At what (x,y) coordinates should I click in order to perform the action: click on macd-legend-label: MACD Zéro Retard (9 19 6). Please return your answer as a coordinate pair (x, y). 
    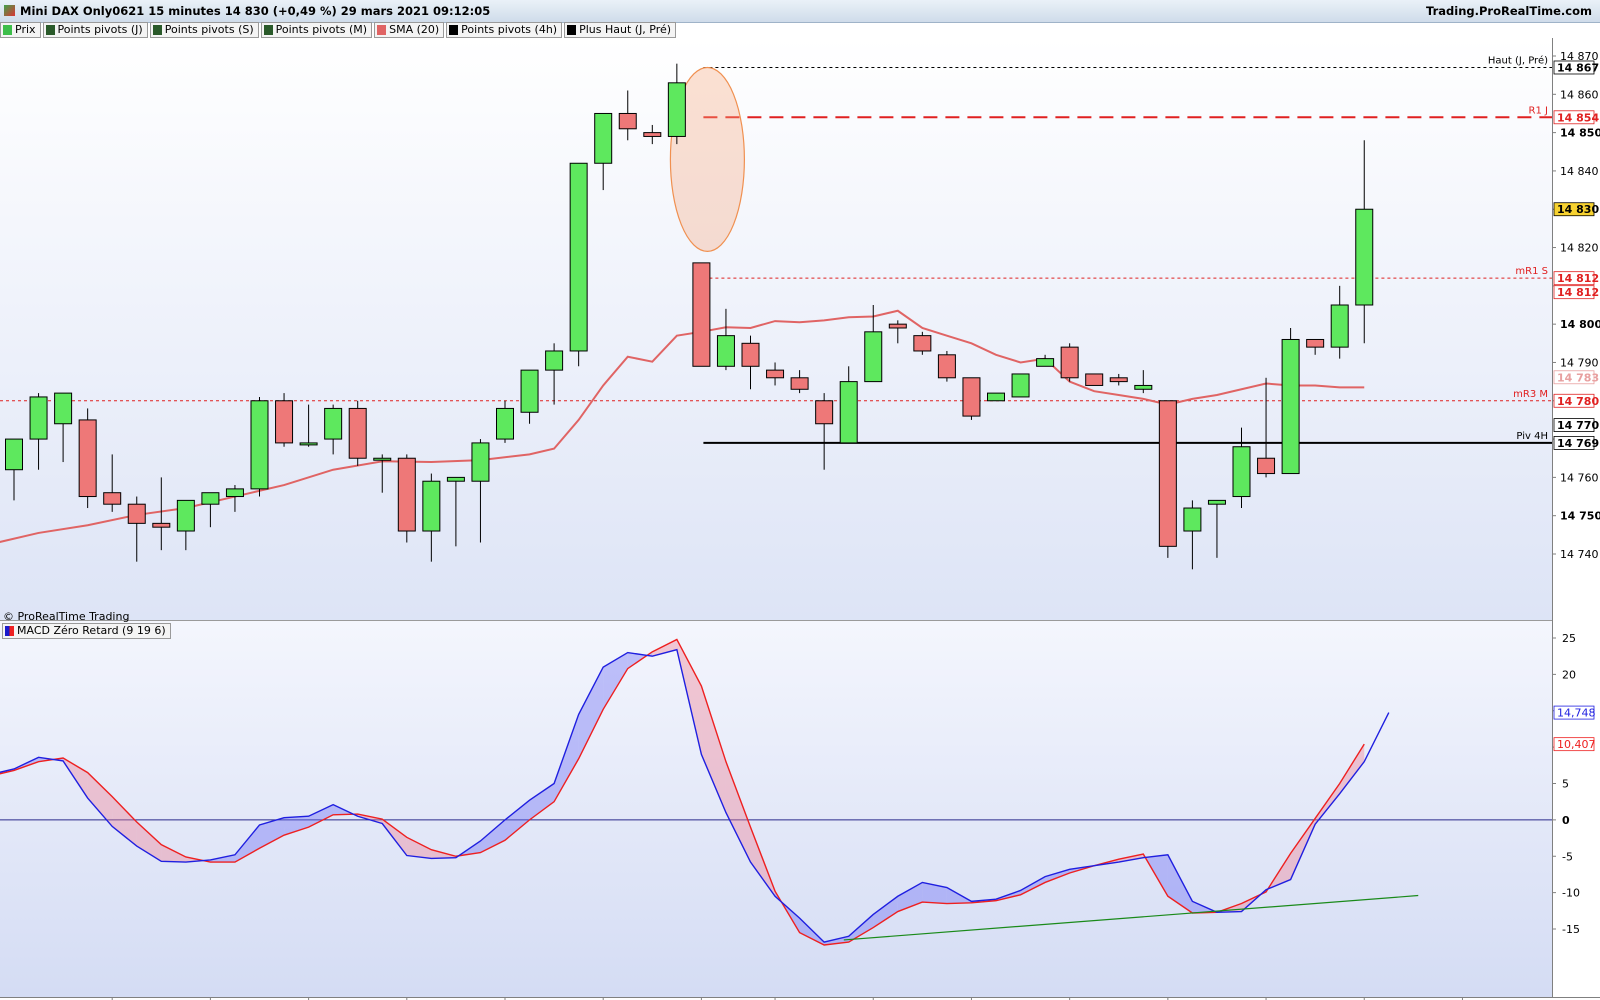
    Looking at the image, I should click on (91, 630).